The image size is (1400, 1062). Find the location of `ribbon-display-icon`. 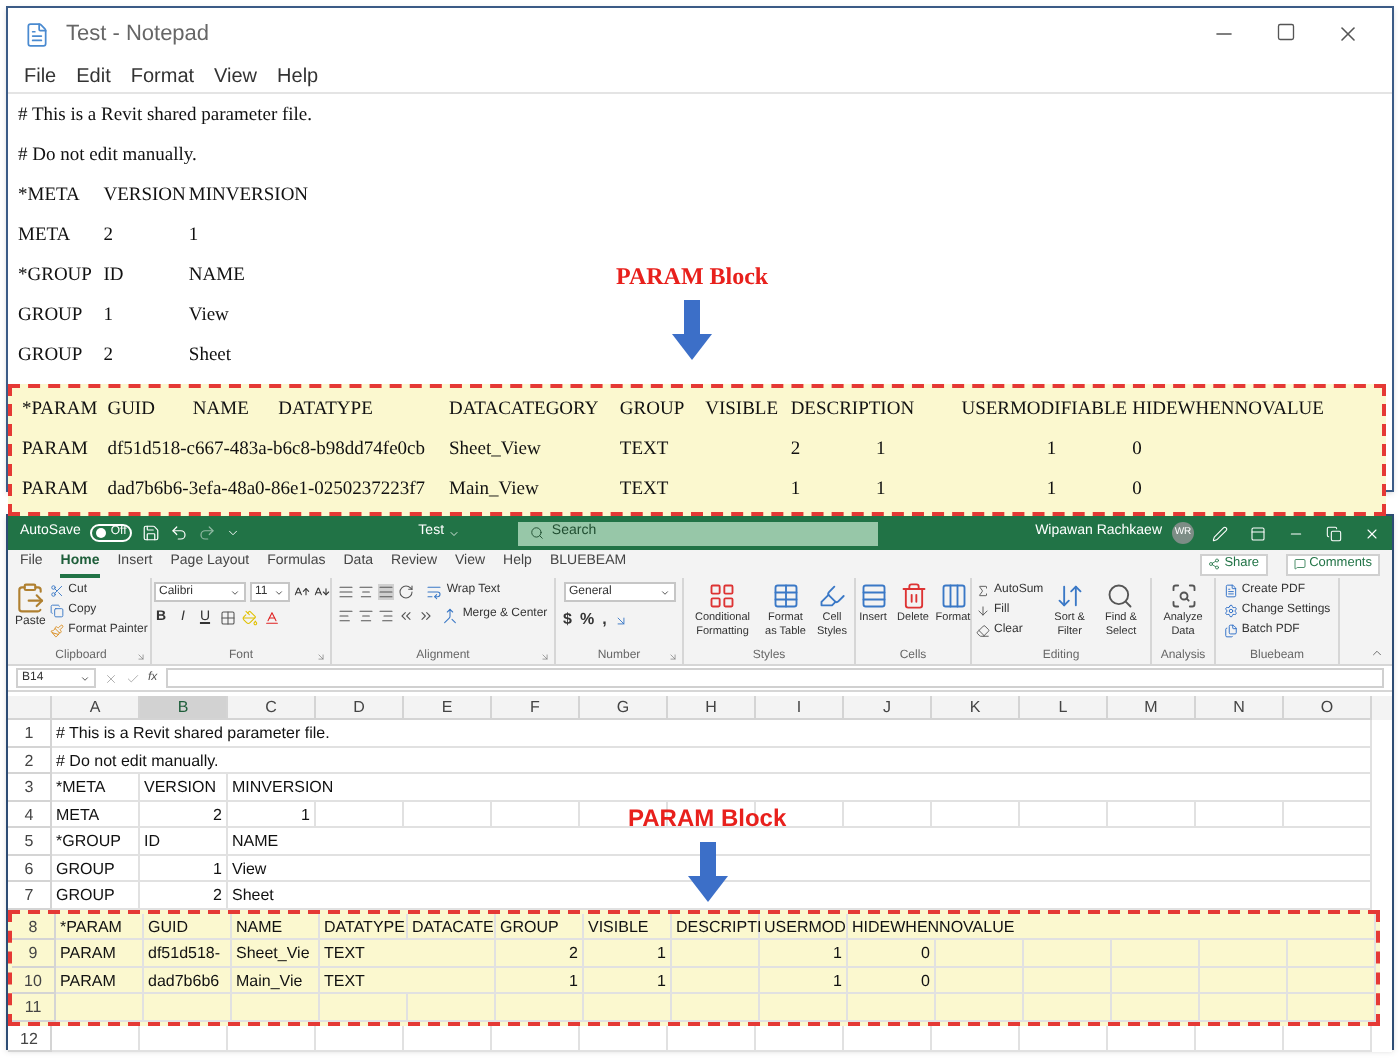

ribbon-display-icon is located at coordinates (1258, 533).